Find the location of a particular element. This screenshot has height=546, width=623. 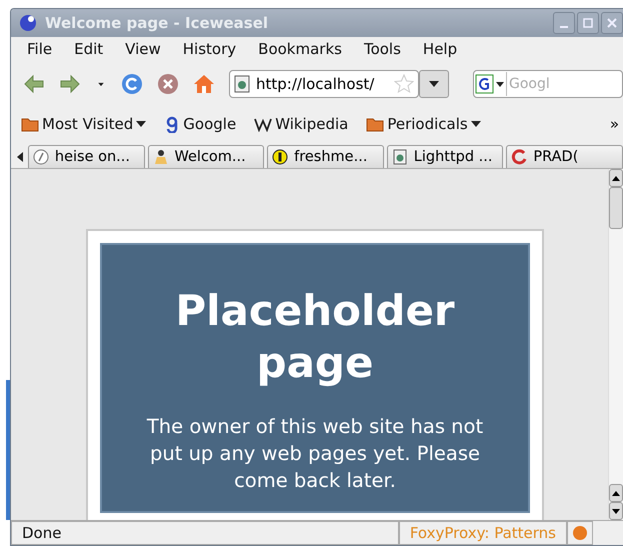

status-text: Done is located at coordinates (205, 533).